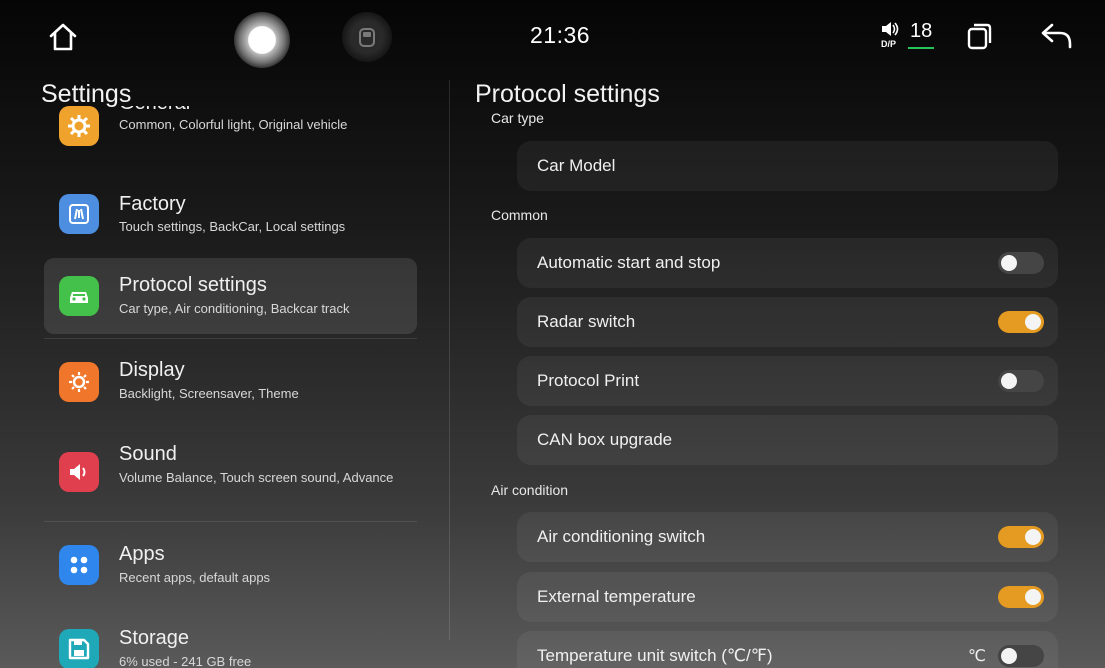  Describe the element at coordinates (891, 35) in the screenshot. I see `speaker-dsp-icon: D/P` at that location.